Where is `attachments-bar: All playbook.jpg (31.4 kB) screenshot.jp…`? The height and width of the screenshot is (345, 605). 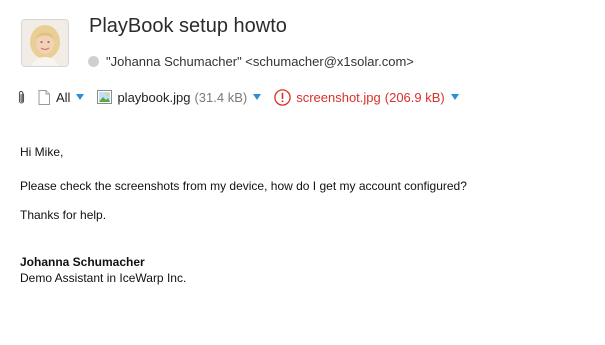
attachments-bar: All playbook.jpg (31.4 kB) screenshot.jp… is located at coordinates (238, 97).